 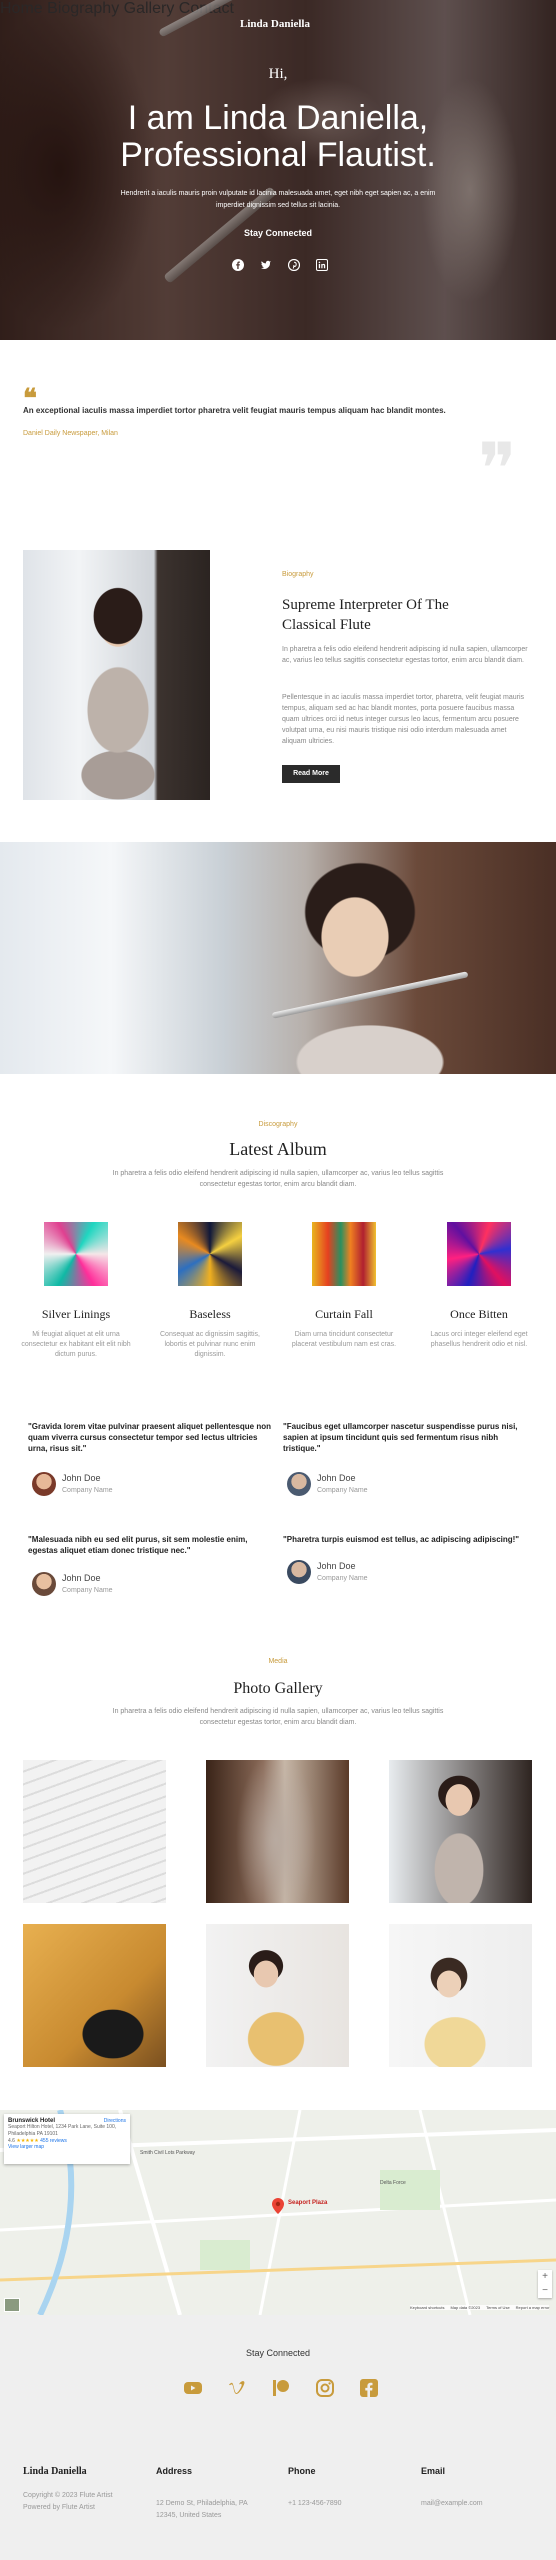 What do you see at coordinates (115, 2121) in the screenshot?
I see `directions-link: Directions` at bounding box center [115, 2121].